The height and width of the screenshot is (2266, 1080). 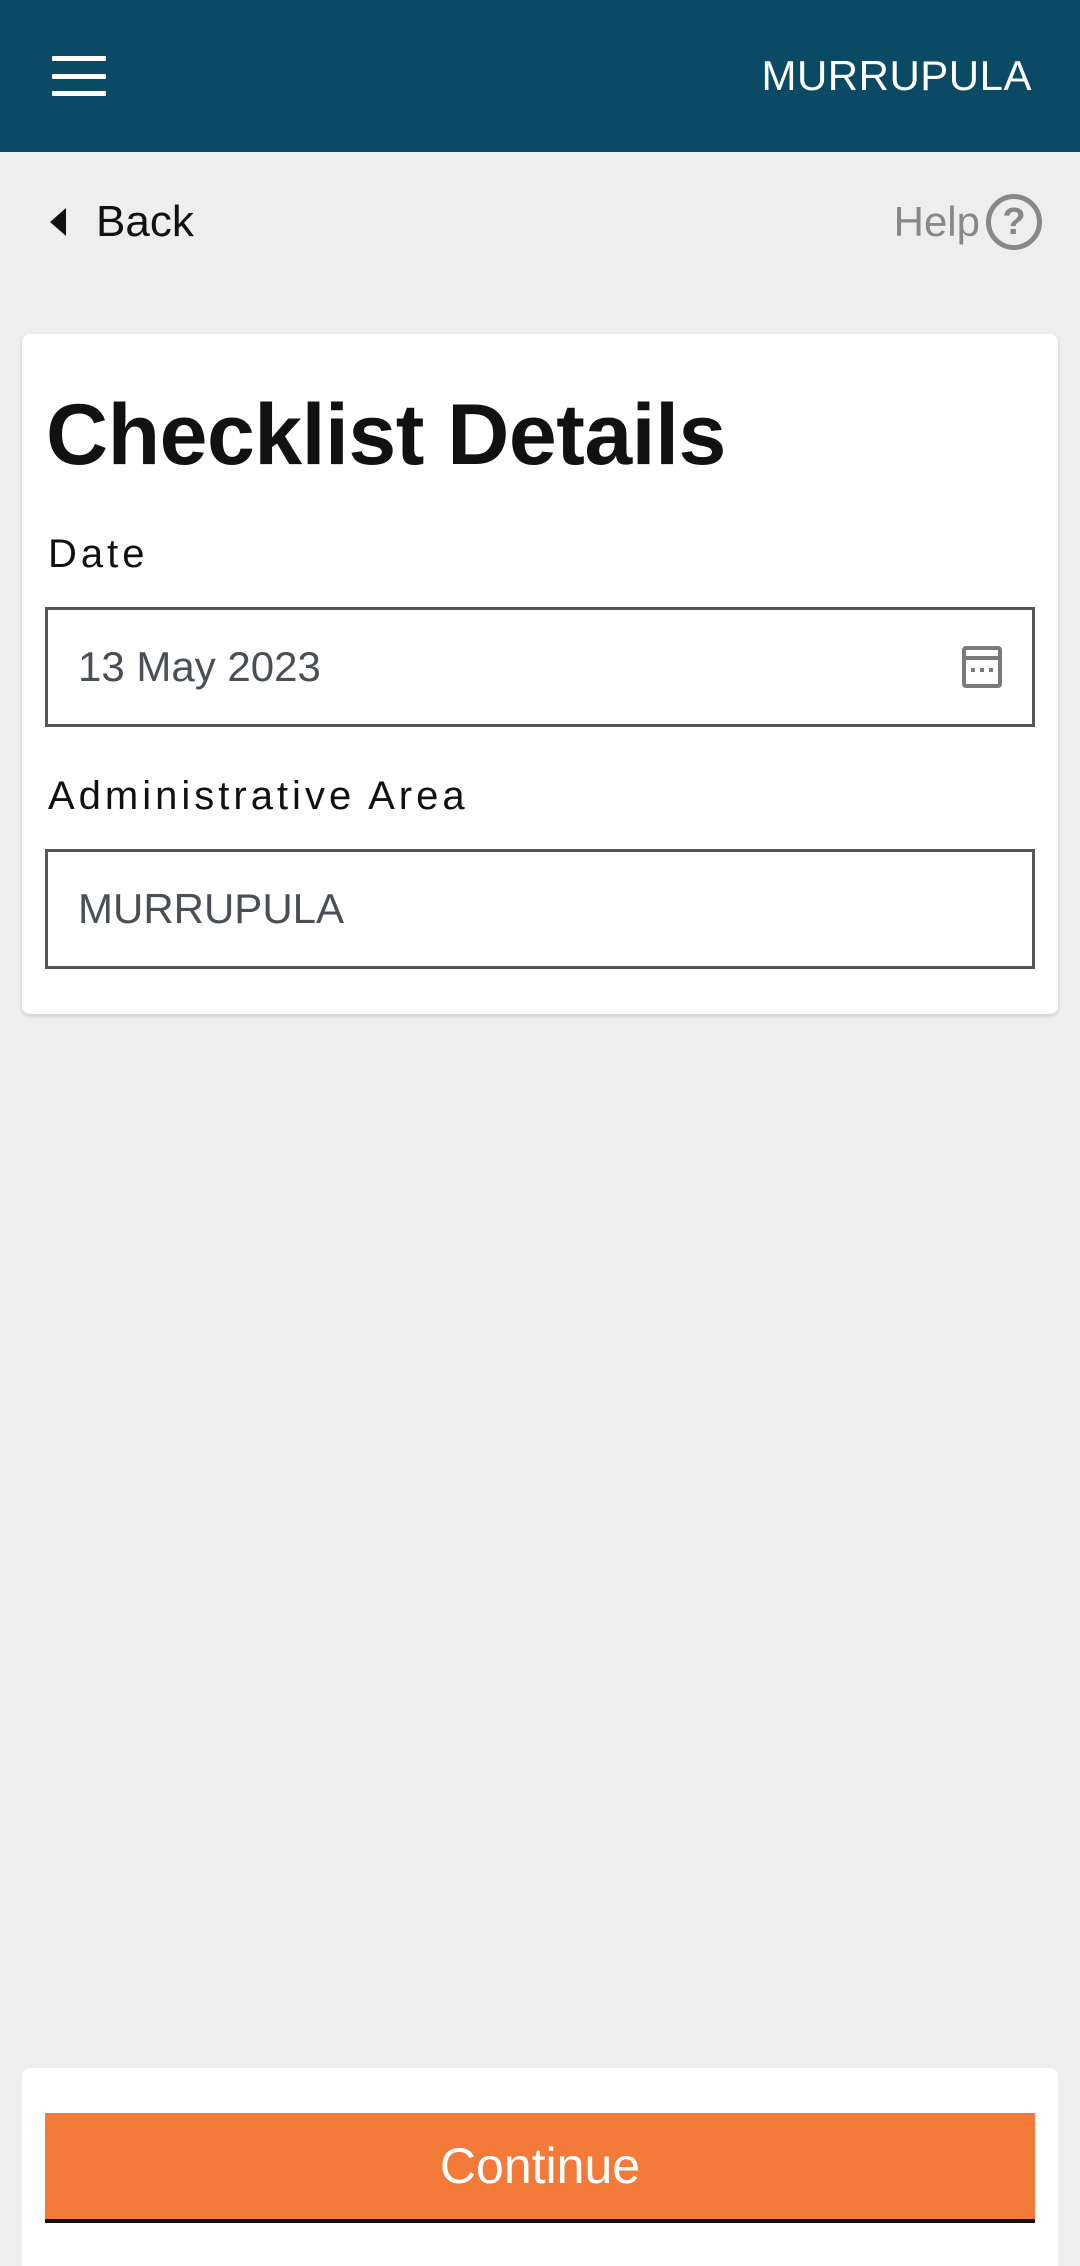 I want to click on date-label: Date, so click(x=98, y=554).